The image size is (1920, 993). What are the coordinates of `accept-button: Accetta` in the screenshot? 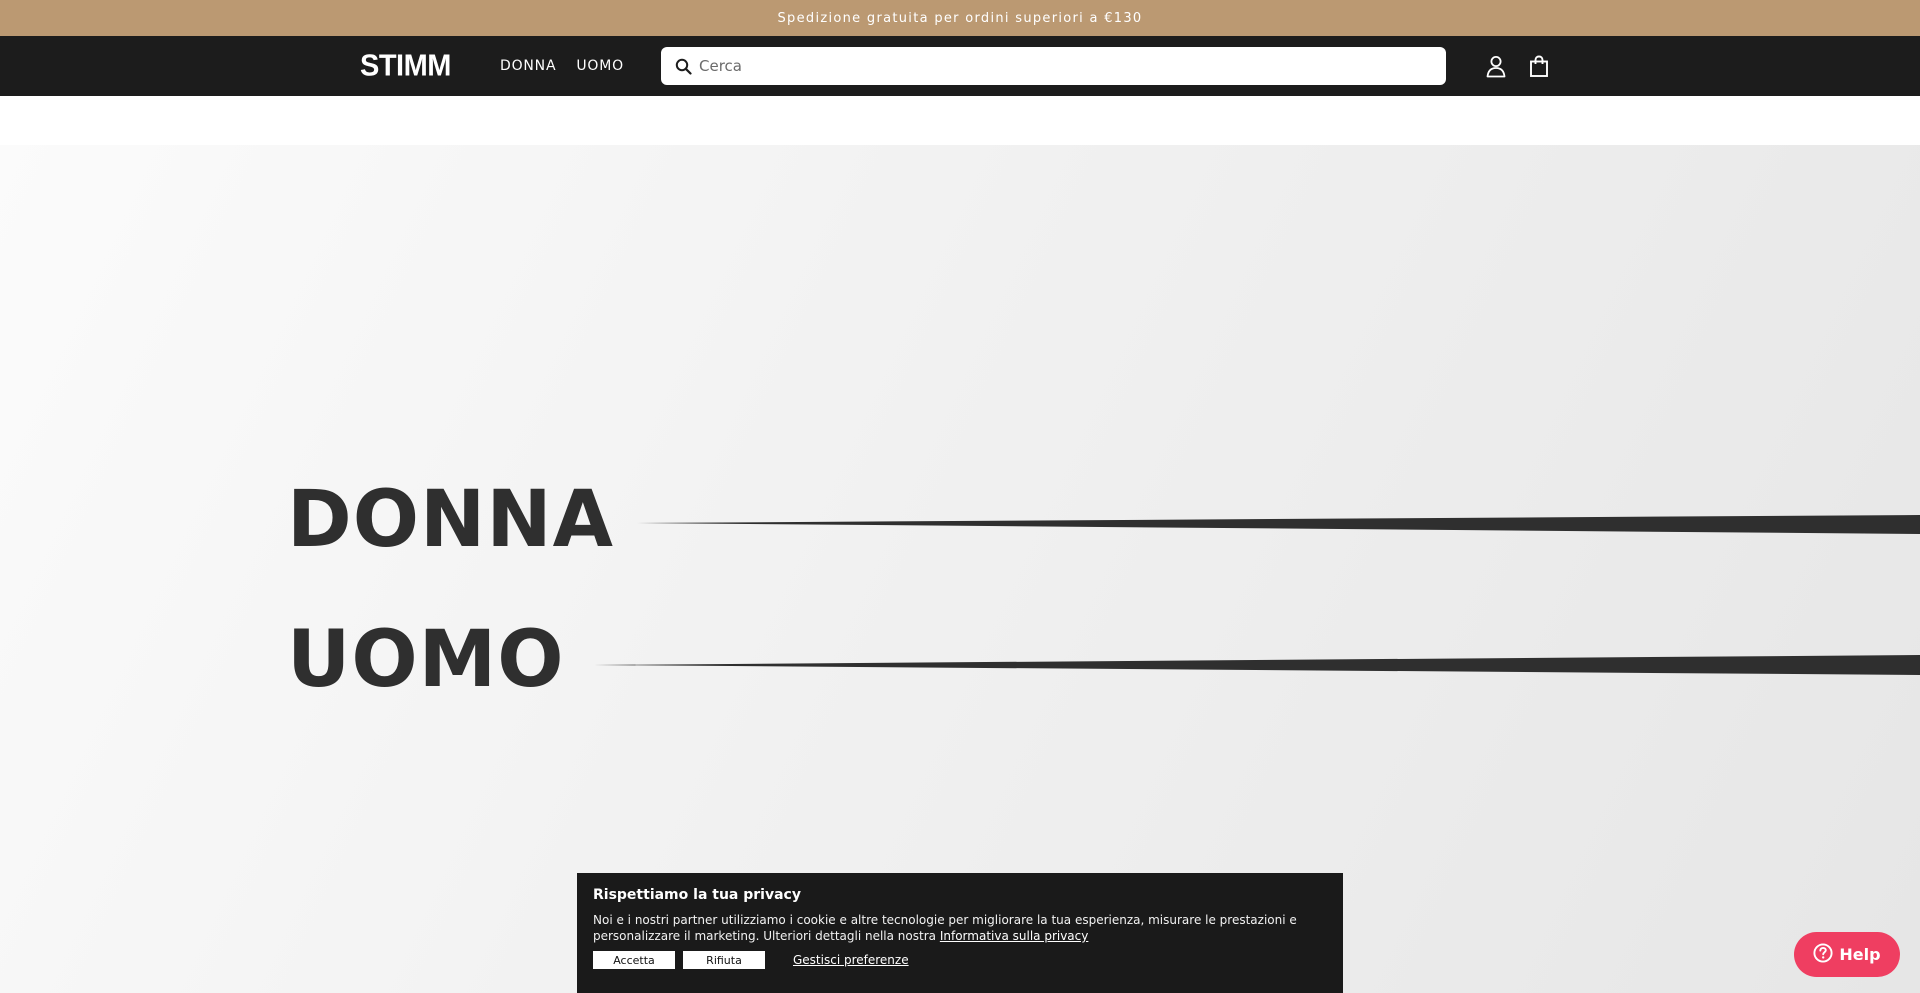 It's located at (634, 960).